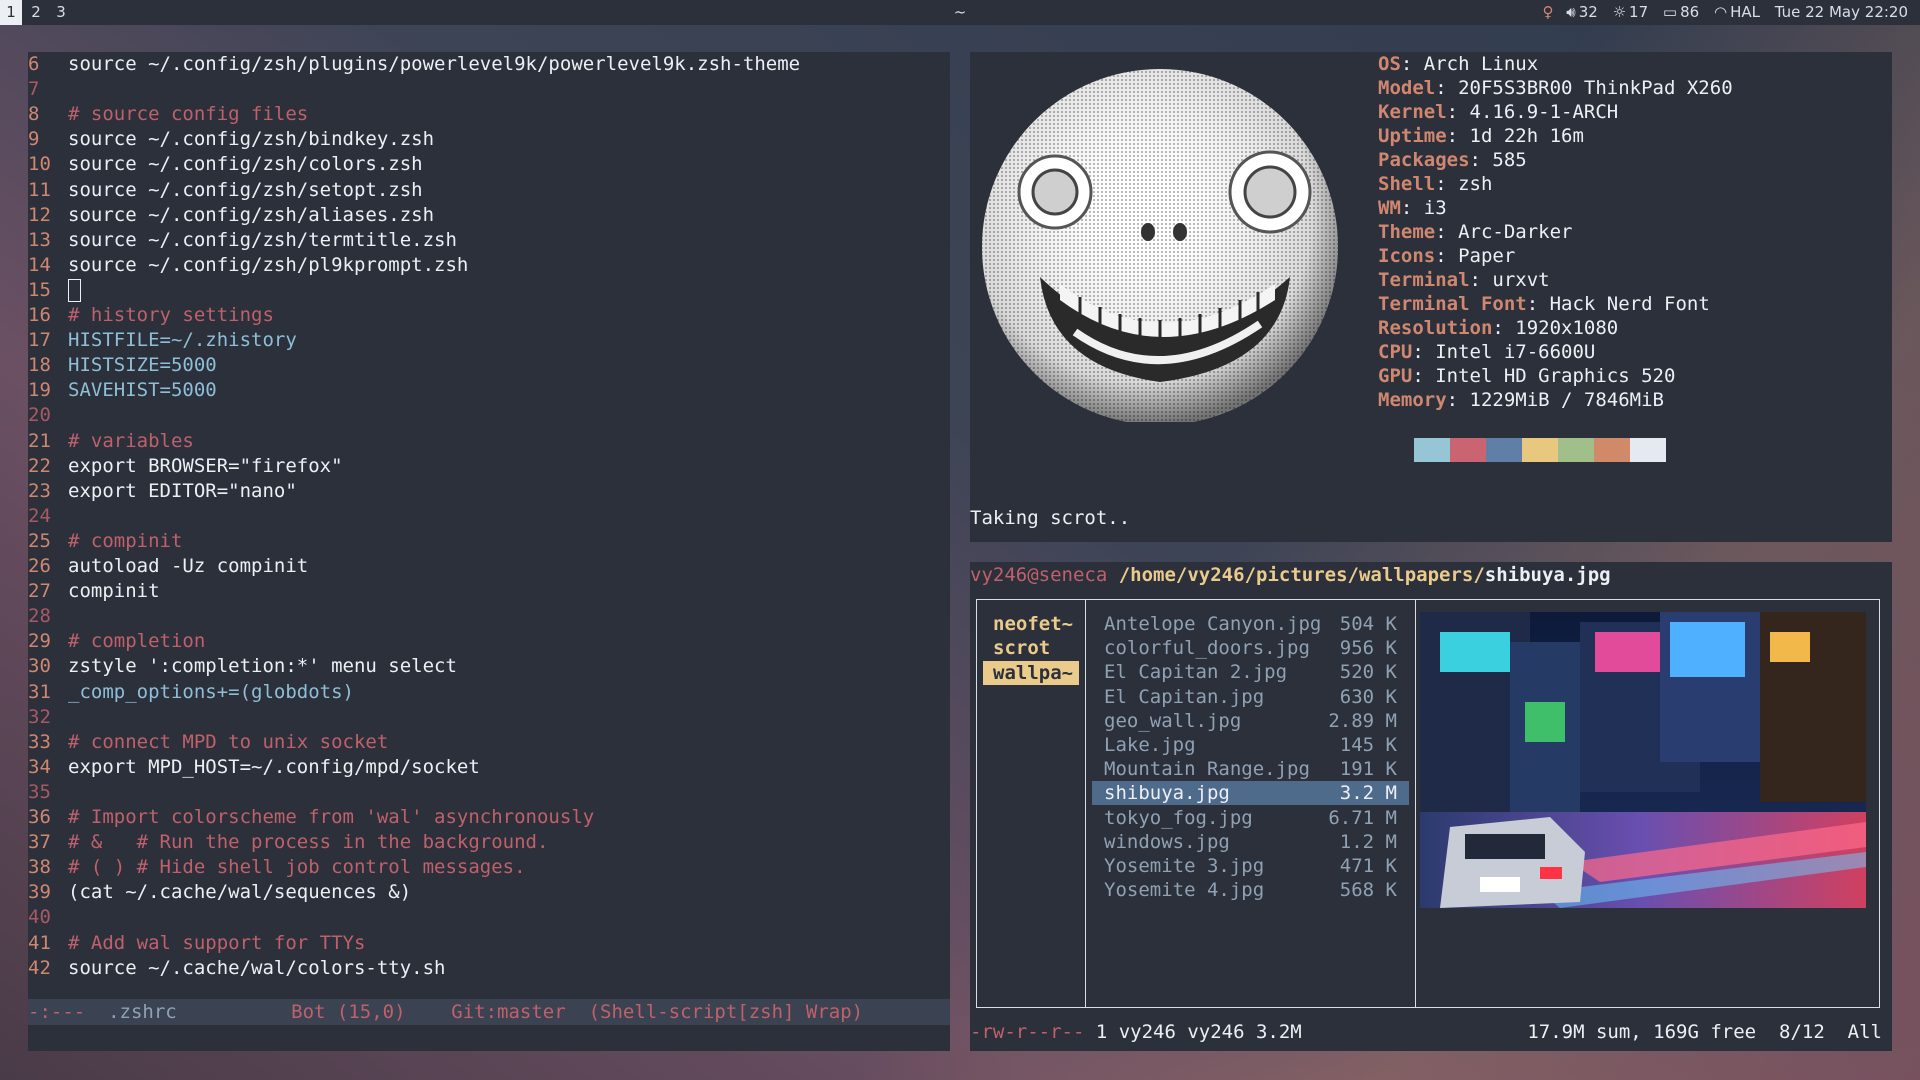 The image size is (1920, 1080). I want to click on editor-line: 22 export BROWSER="firefox", so click(185, 466).